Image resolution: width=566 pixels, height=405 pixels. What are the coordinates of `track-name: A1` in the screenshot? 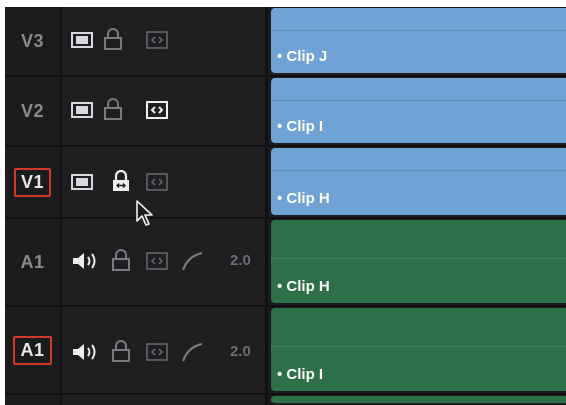 It's located at (32, 262).